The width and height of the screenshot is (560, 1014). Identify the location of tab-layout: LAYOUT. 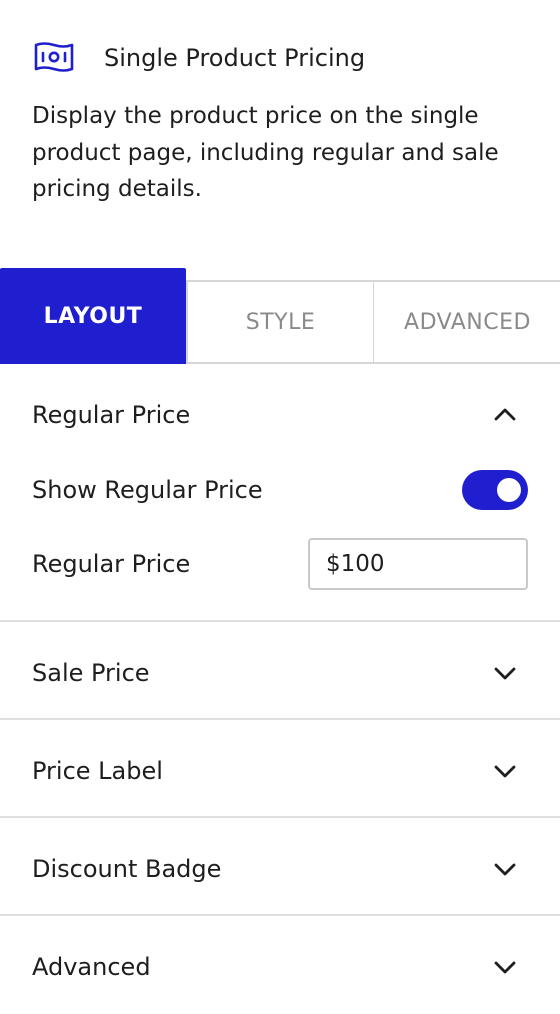
(93, 316).